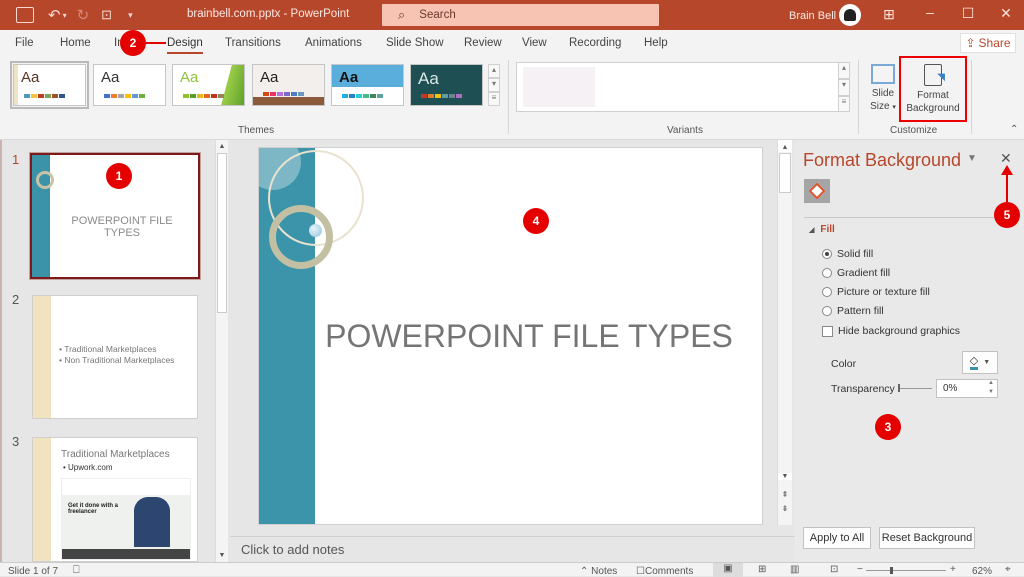 The image size is (1024, 577). I want to click on save-icon, so click(25, 15).